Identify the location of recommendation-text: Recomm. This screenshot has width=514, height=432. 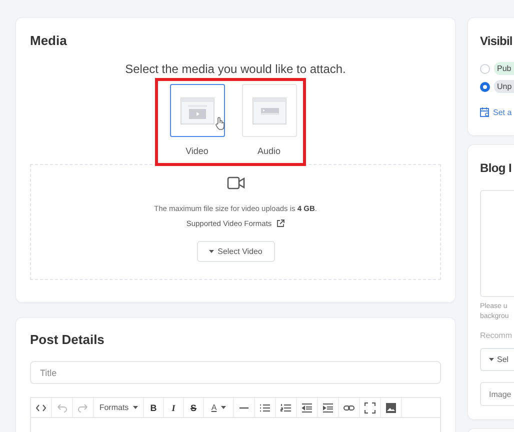
(497, 335).